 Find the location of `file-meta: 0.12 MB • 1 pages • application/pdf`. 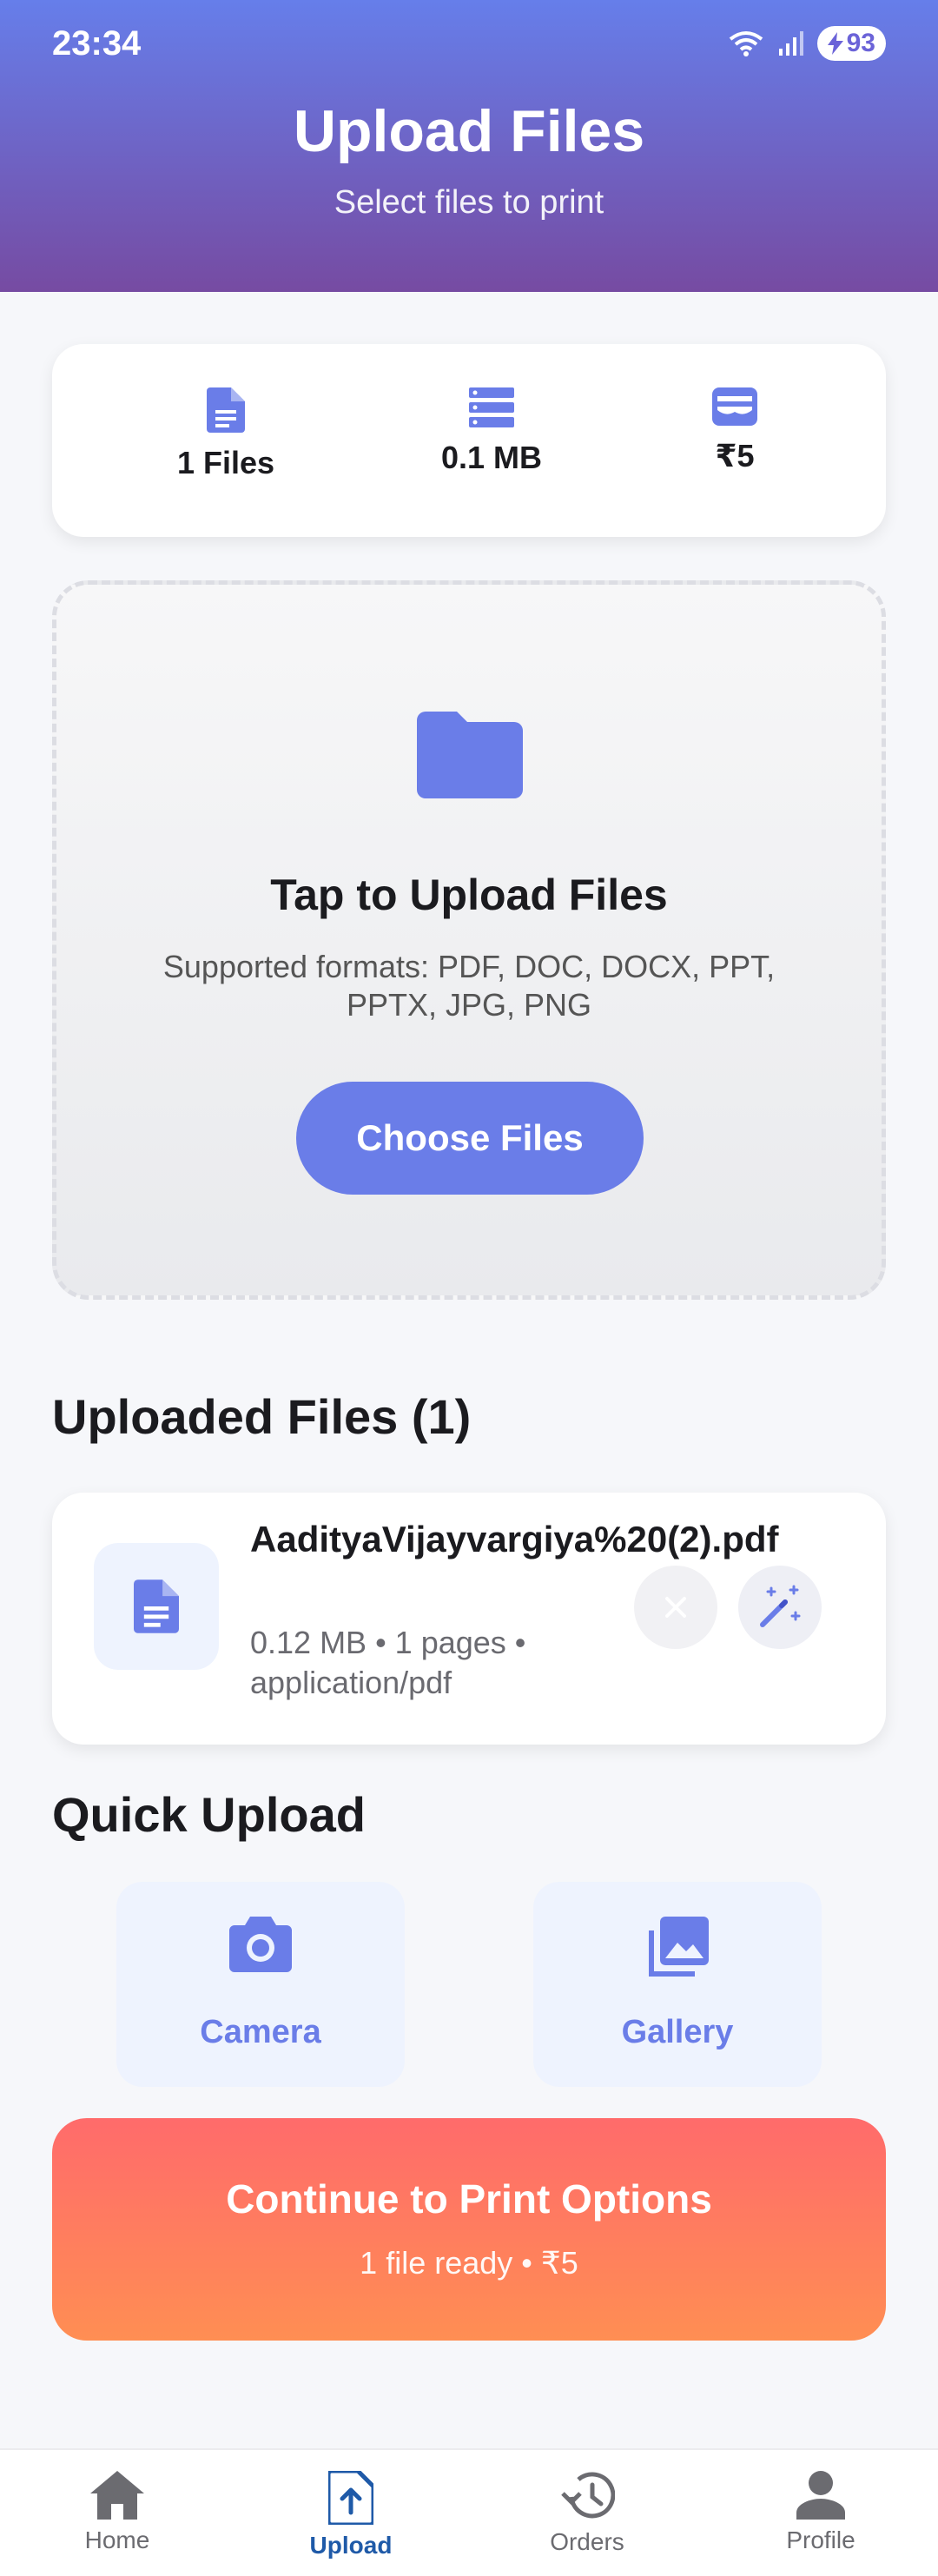

file-meta: 0.12 MB • 1 pages • application/pdf is located at coordinates (388, 1662).